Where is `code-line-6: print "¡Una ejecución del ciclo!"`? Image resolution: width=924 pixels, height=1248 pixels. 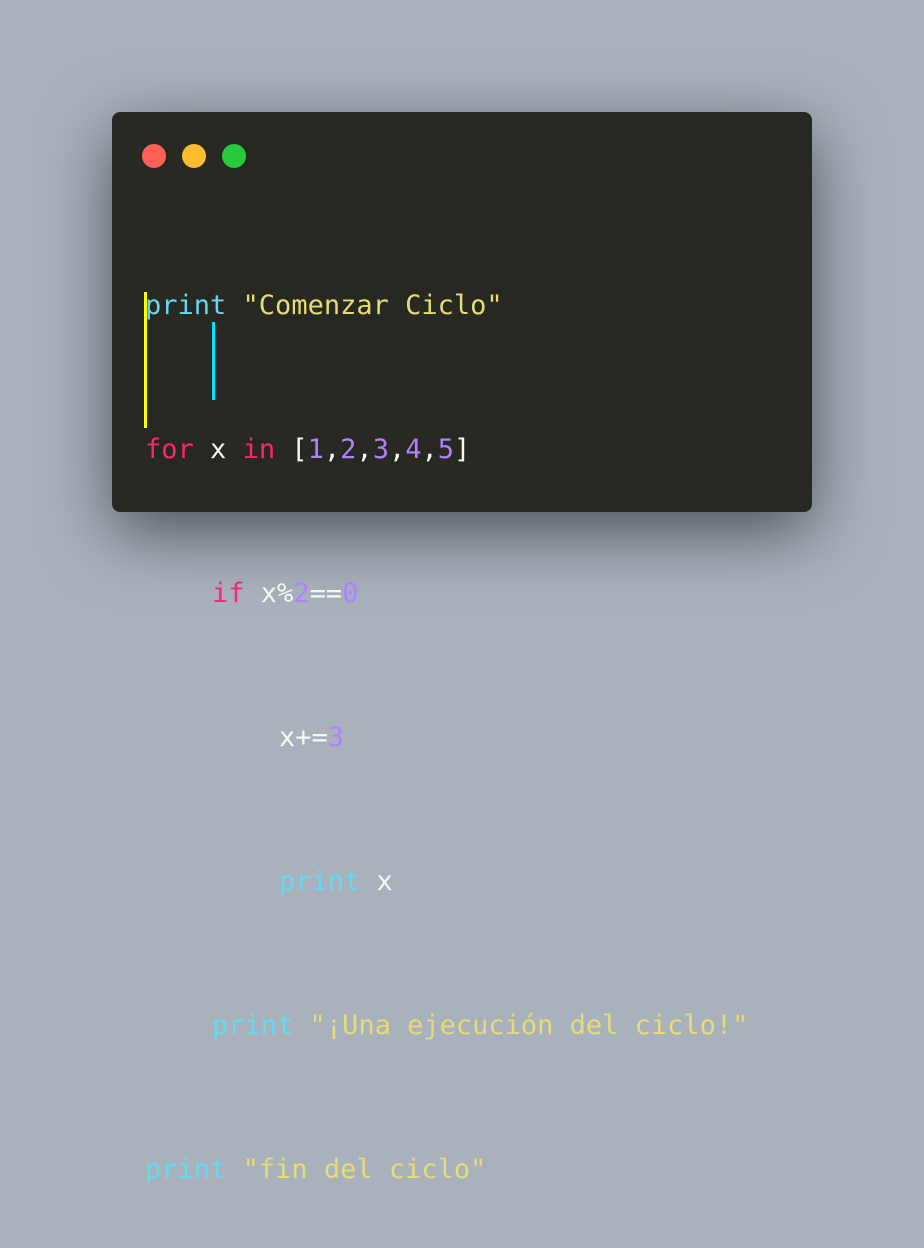 code-line-6: print "¡Una ejecución del ciclo!" is located at coordinates (446, 1026).